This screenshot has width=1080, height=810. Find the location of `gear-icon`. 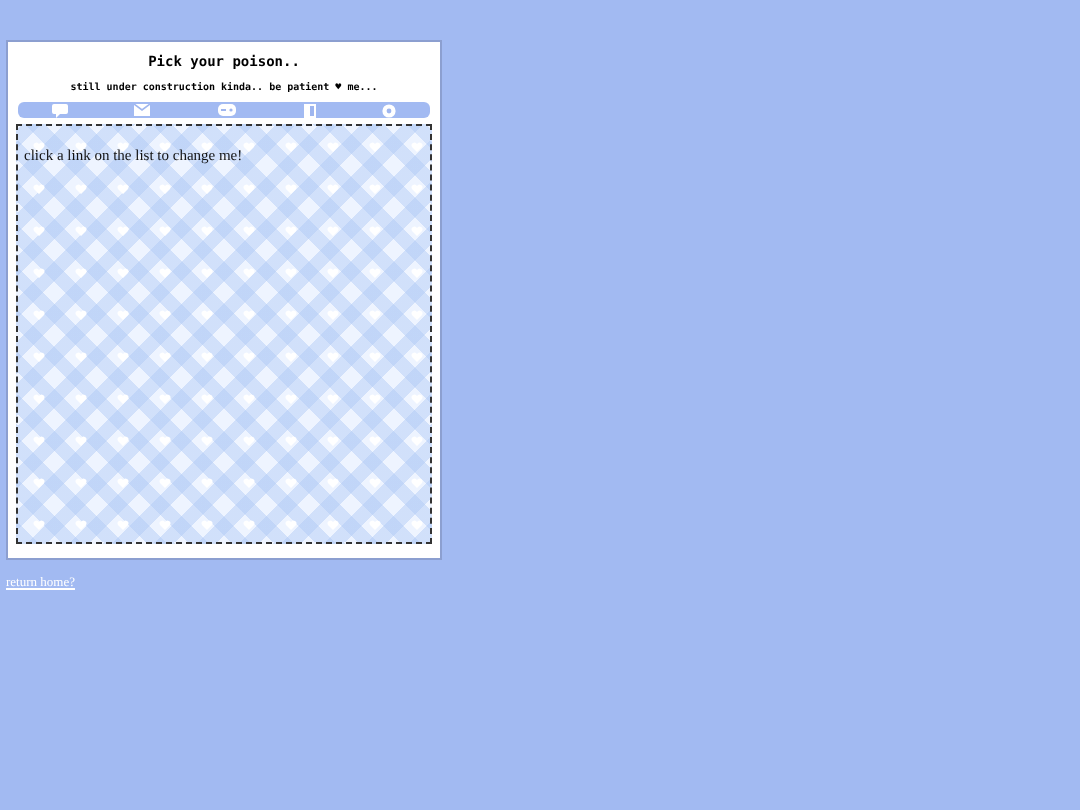

gear-icon is located at coordinates (389, 110).